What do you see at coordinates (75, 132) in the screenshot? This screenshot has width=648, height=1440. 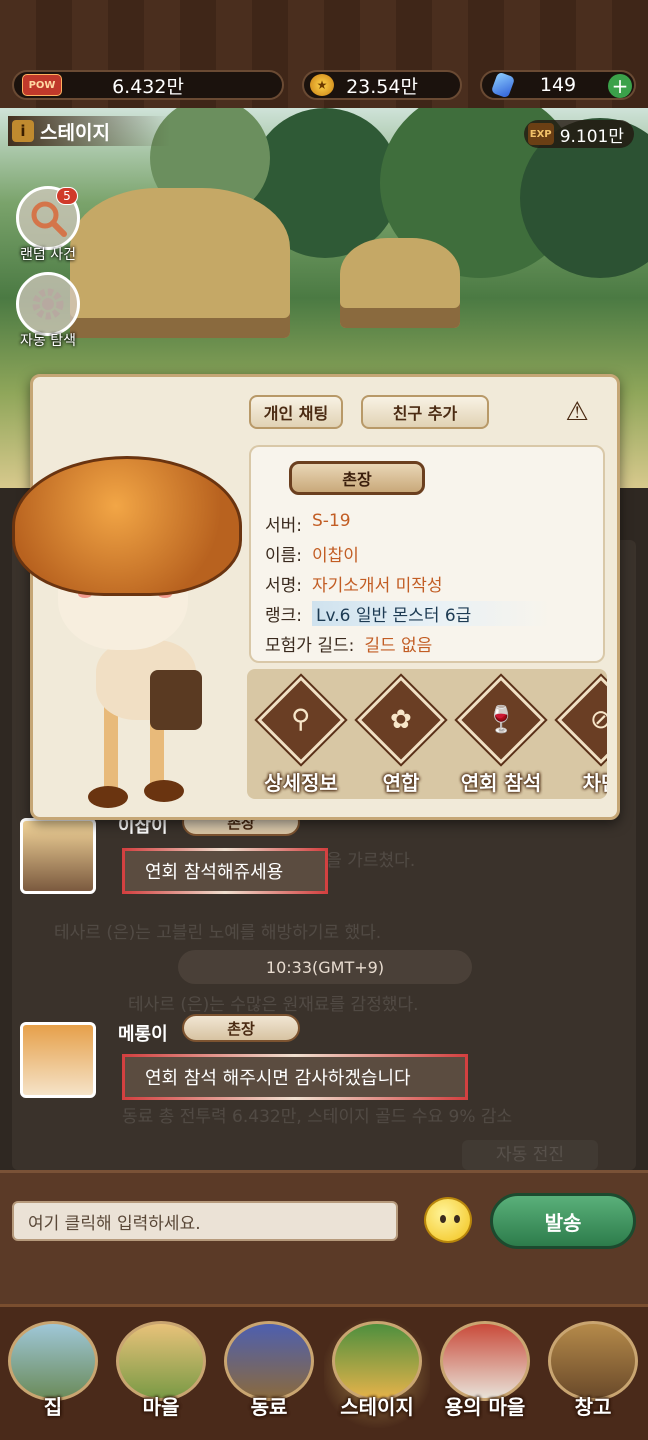 I see `stage-title: 스테이지` at bounding box center [75, 132].